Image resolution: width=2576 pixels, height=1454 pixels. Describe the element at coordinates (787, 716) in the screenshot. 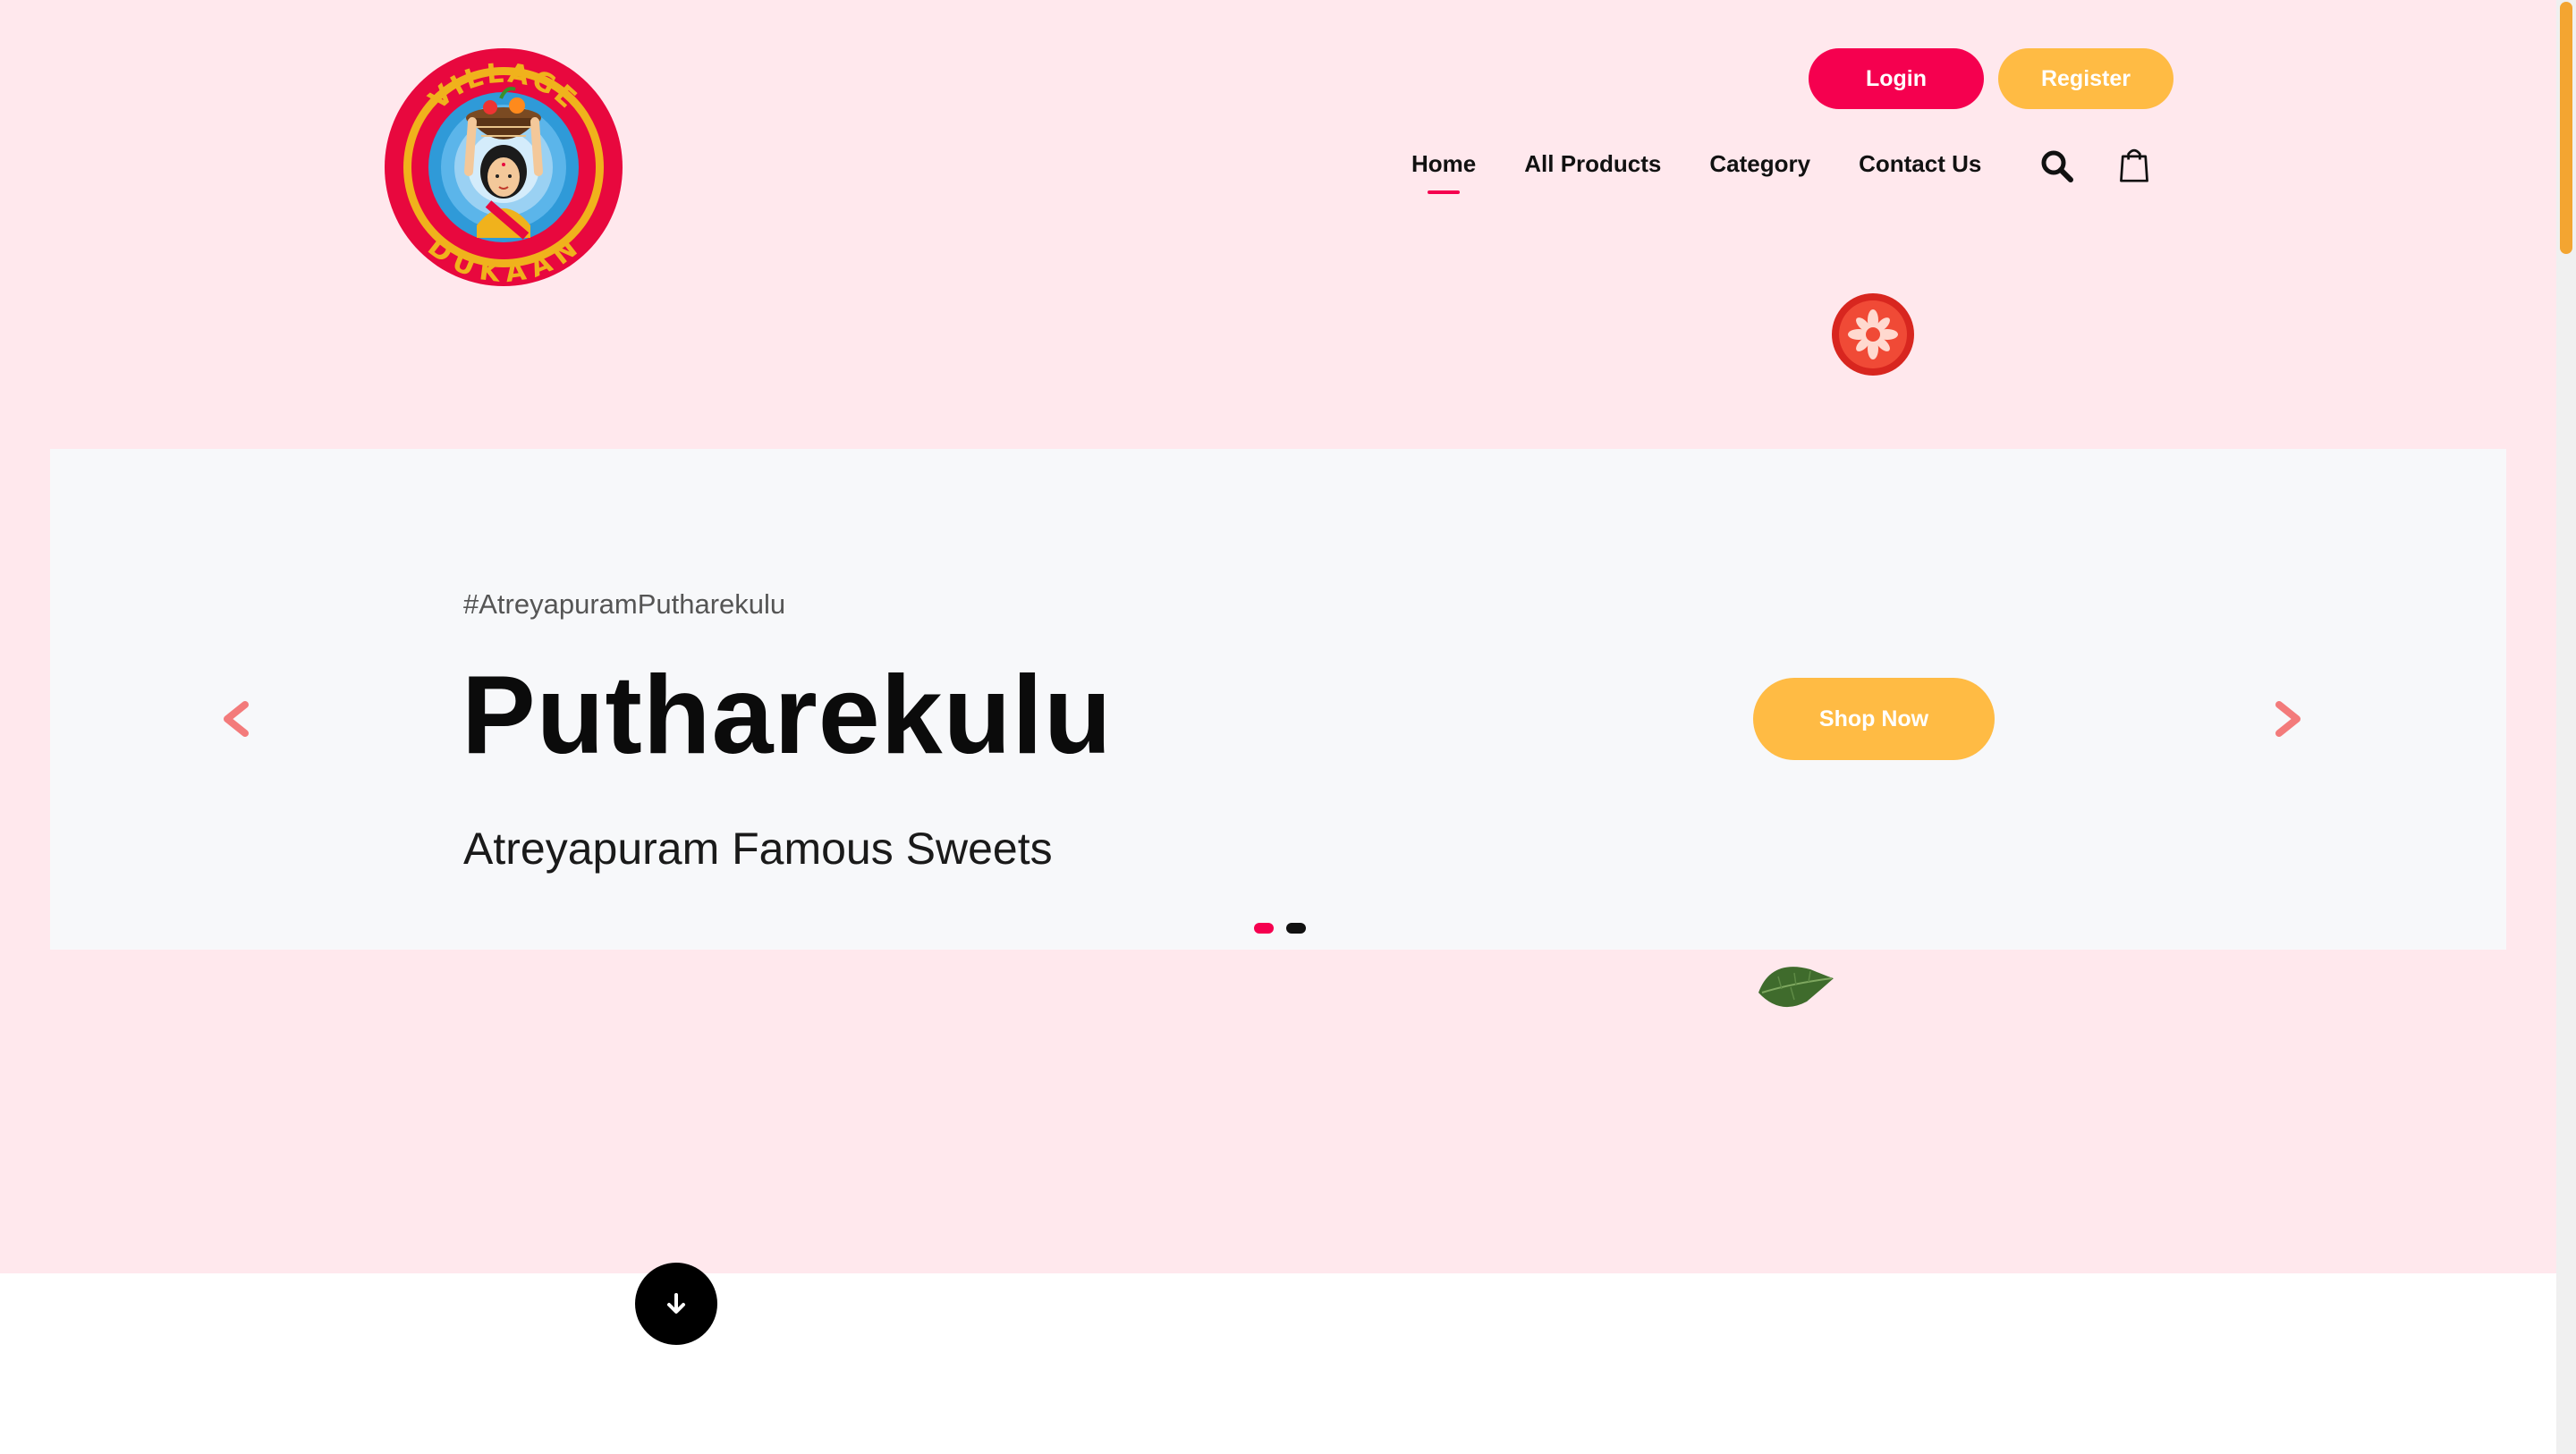

I see `slide-title: Putharekulu` at that location.